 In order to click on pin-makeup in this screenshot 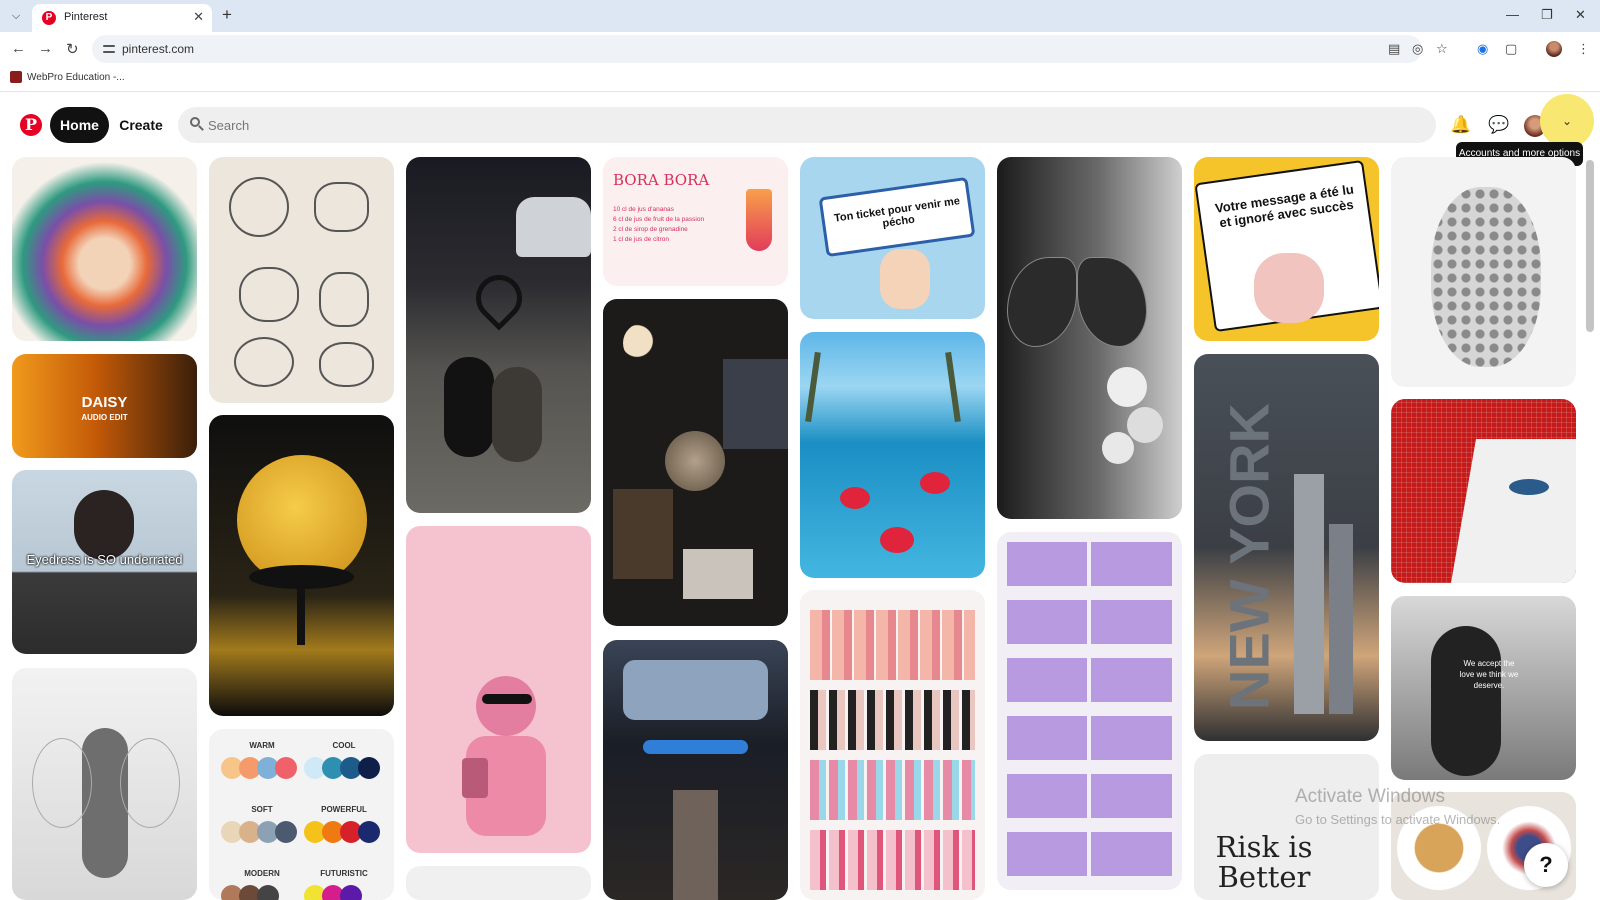, I will do `click(892, 745)`.